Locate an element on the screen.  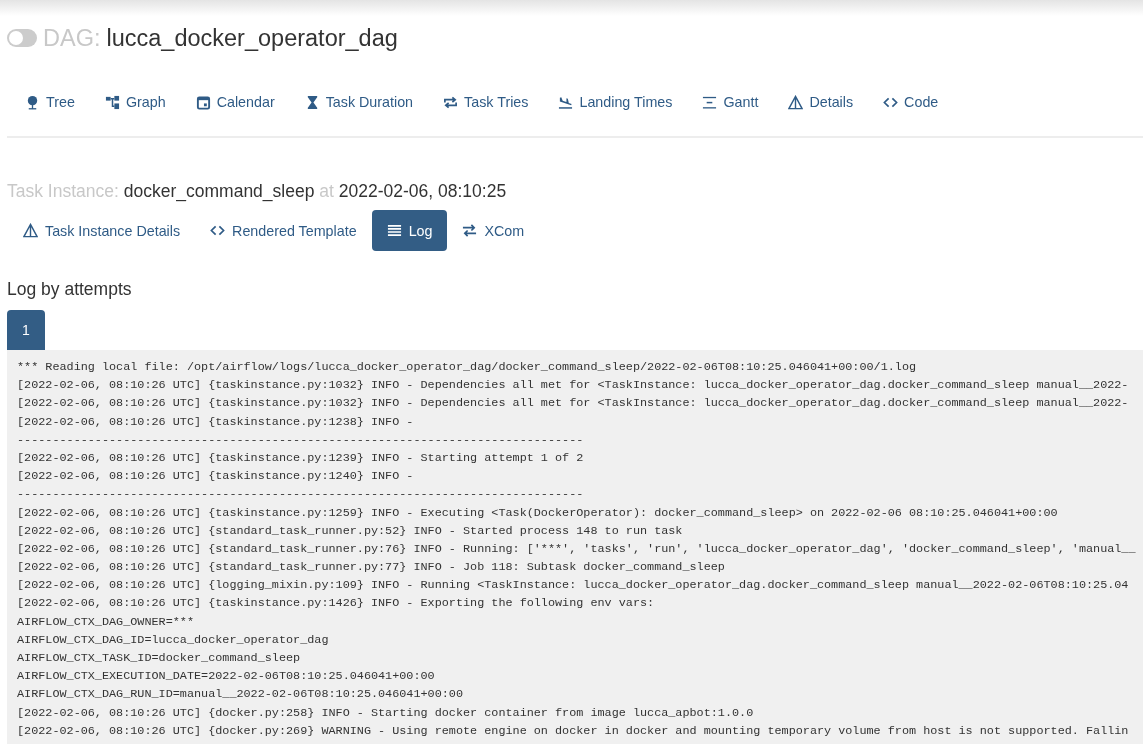
log-line: [2022-02-06, 08:10:26 UTC] {standard_task_runner.py:76} INFO - Running: ['***', 'tasks', 'run', 'lucca_docker_operator_dag', 'docker_command_sleep', 'manual__ is located at coordinates (576, 548).